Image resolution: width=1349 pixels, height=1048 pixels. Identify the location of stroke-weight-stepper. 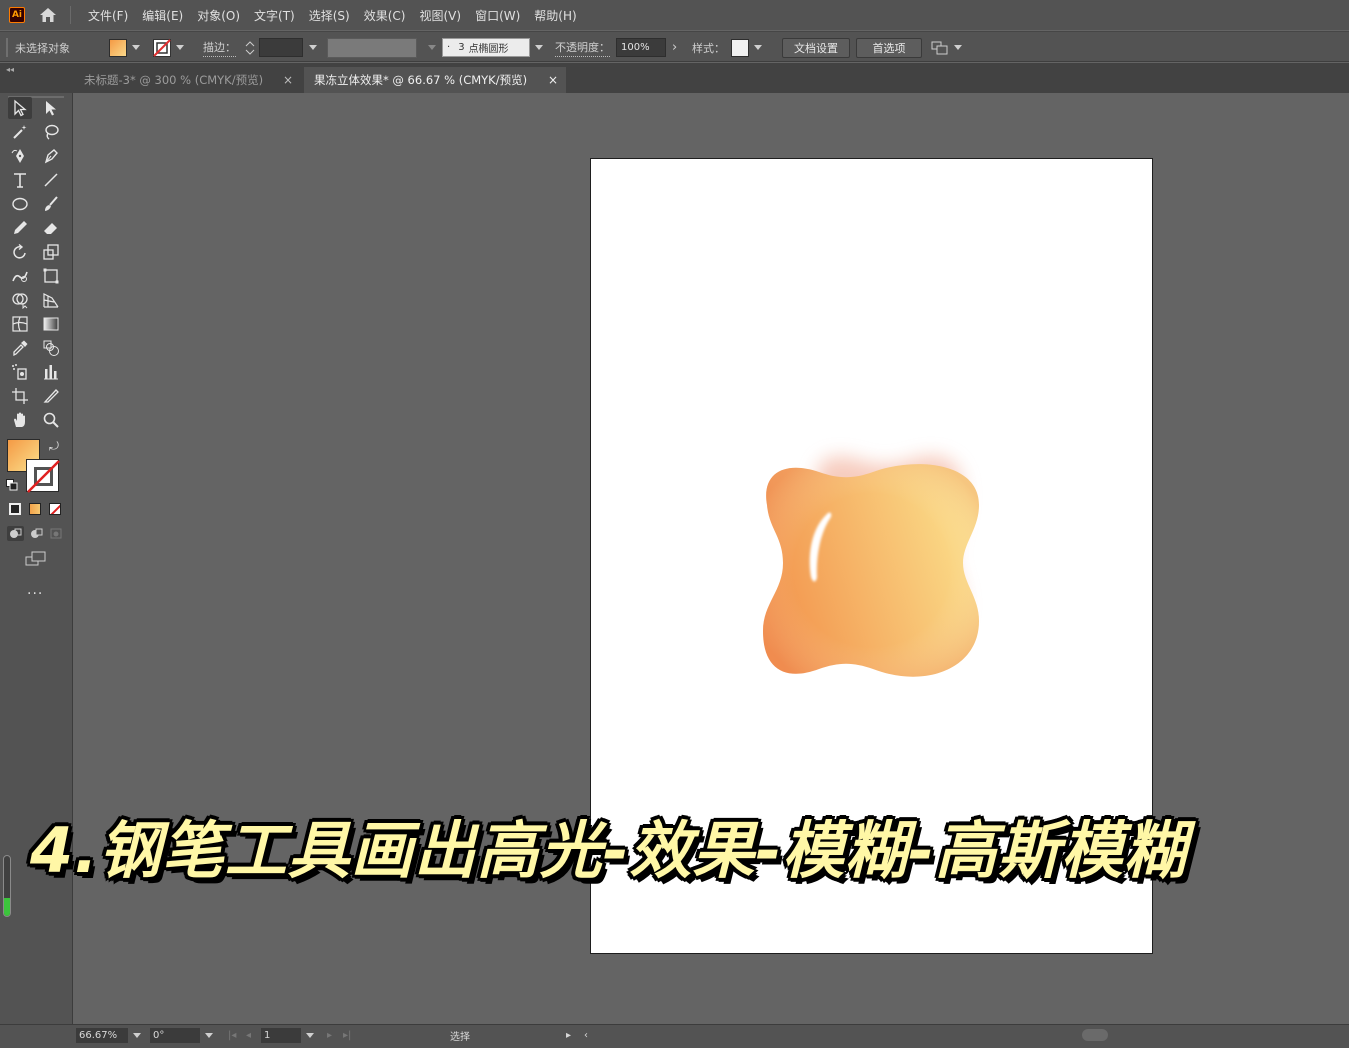
(281, 47).